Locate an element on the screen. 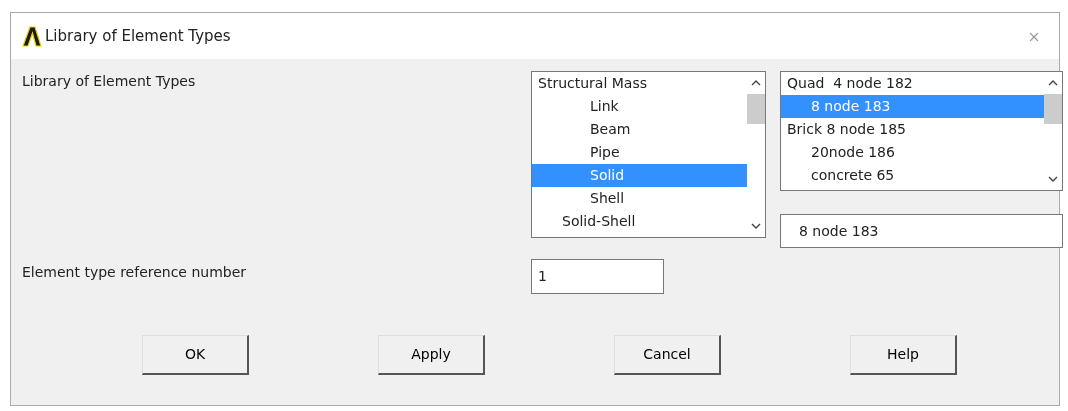 The width and height of the screenshot is (1068, 411). field-label: Element type reference number is located at coordinates (134, 272).